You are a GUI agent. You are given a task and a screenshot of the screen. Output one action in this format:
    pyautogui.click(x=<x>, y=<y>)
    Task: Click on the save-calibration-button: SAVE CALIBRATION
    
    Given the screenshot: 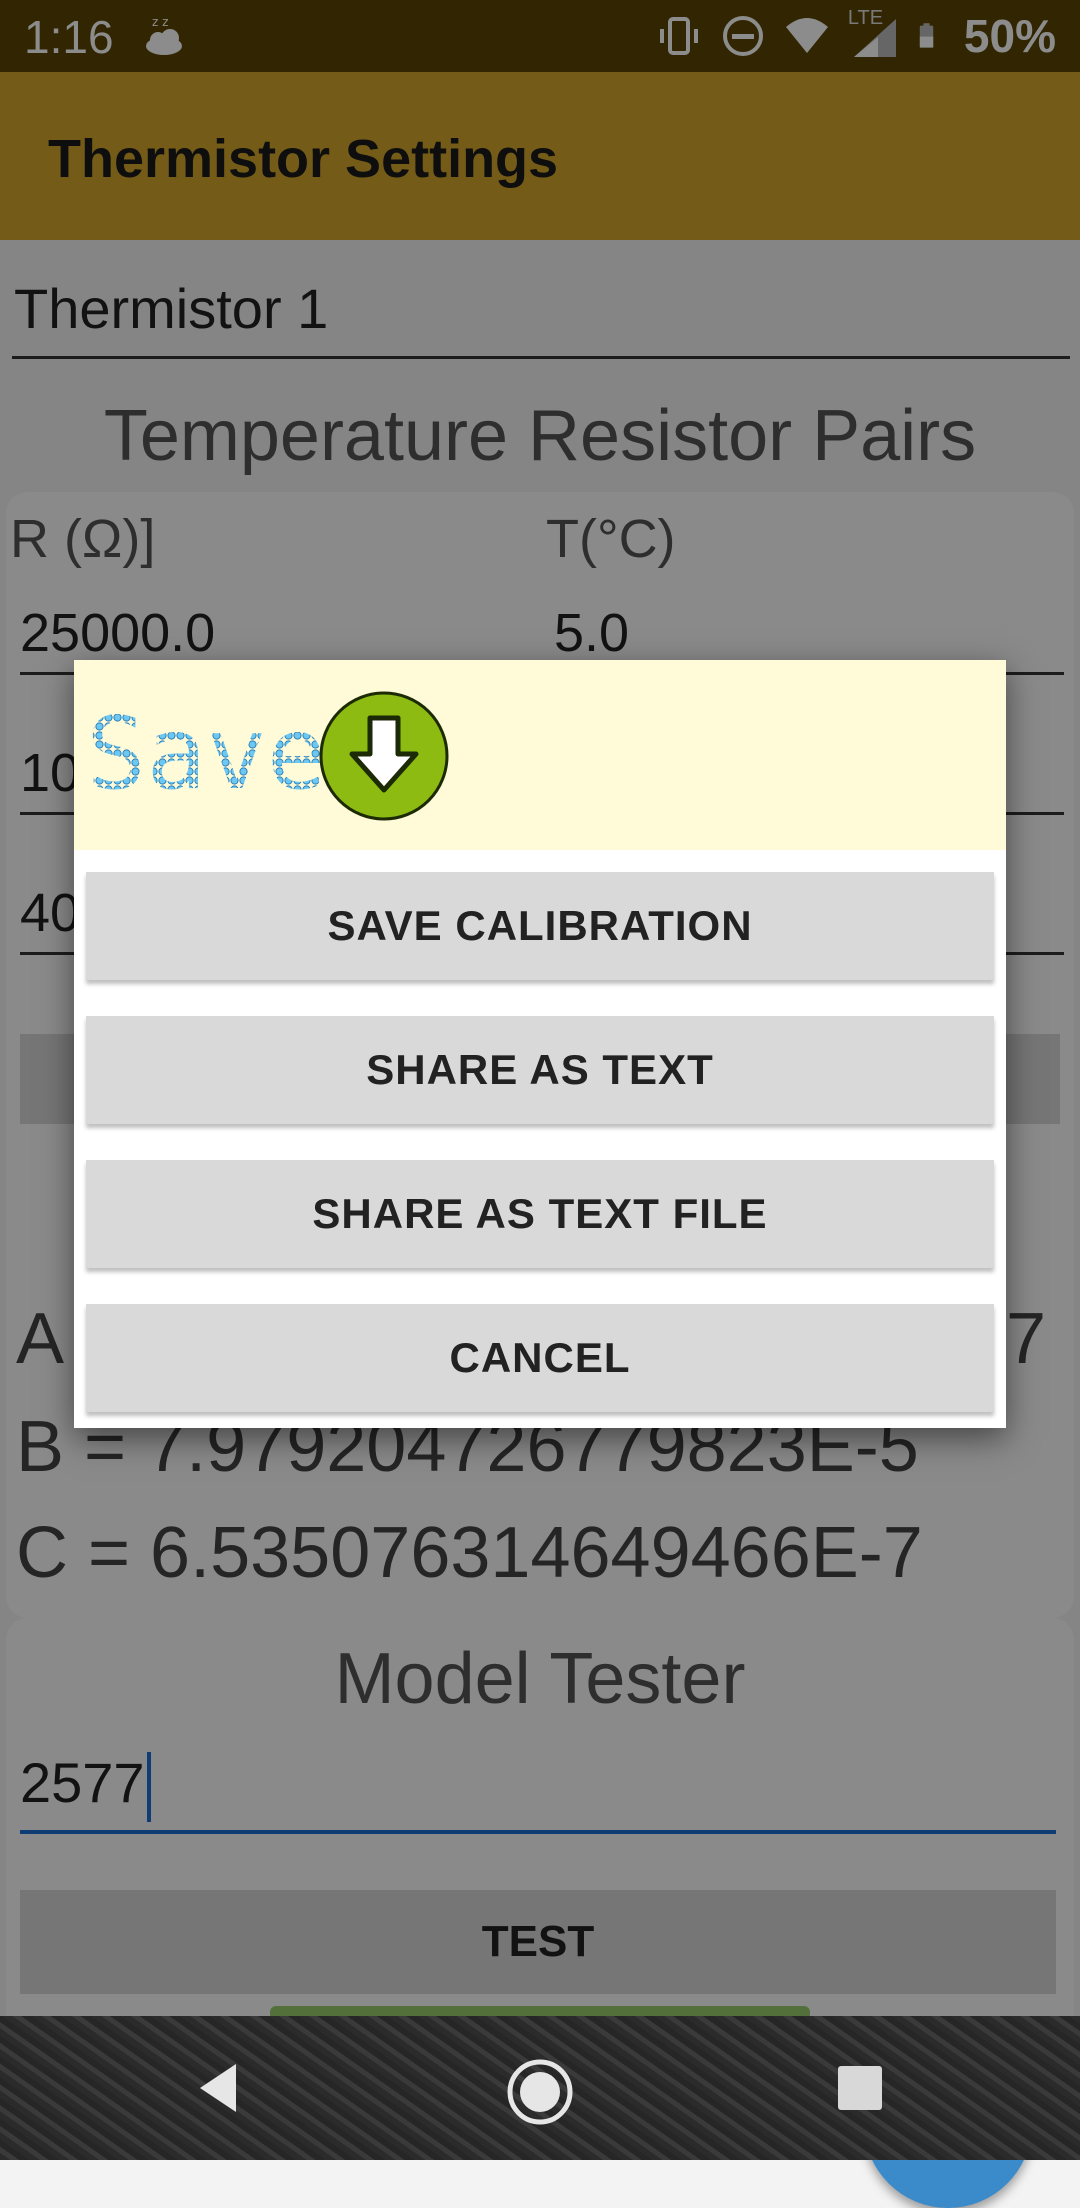 What is the action you would take?
    pyautogui.click(x=540, y=926)
    